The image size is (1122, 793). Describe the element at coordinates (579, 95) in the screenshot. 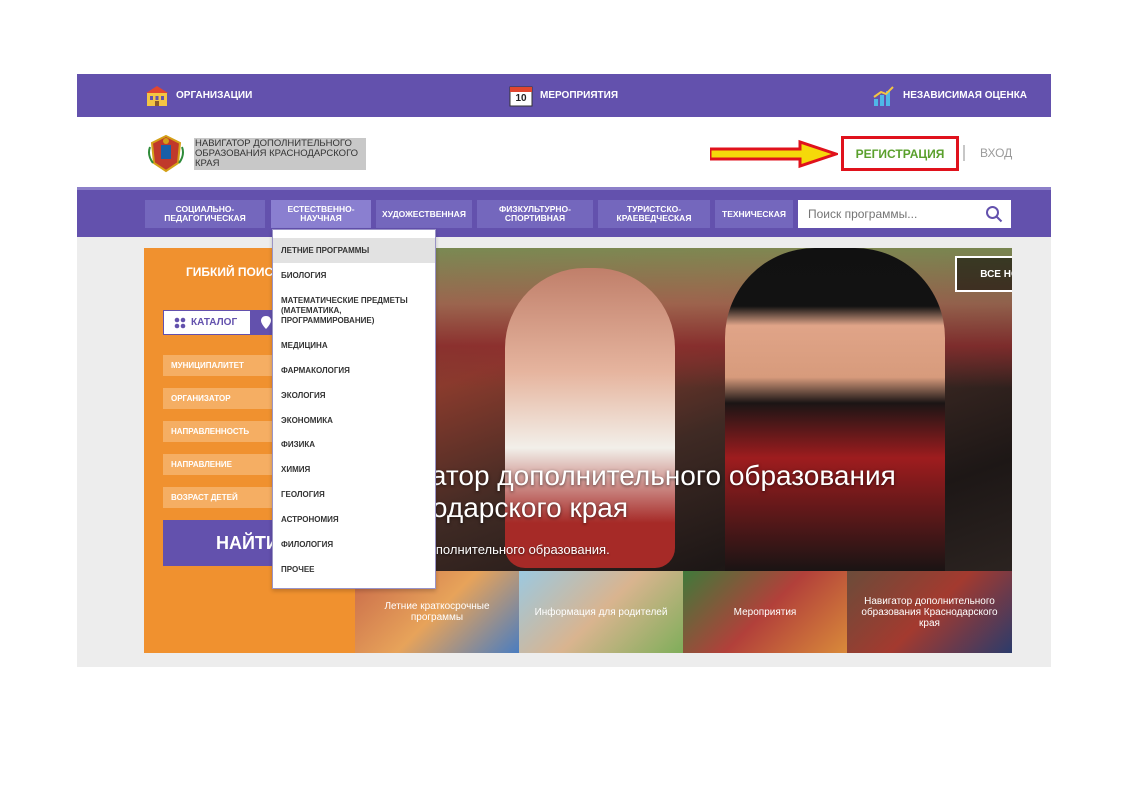

I see `events-label: МЕРОПРИЯТИЯ` at that location.